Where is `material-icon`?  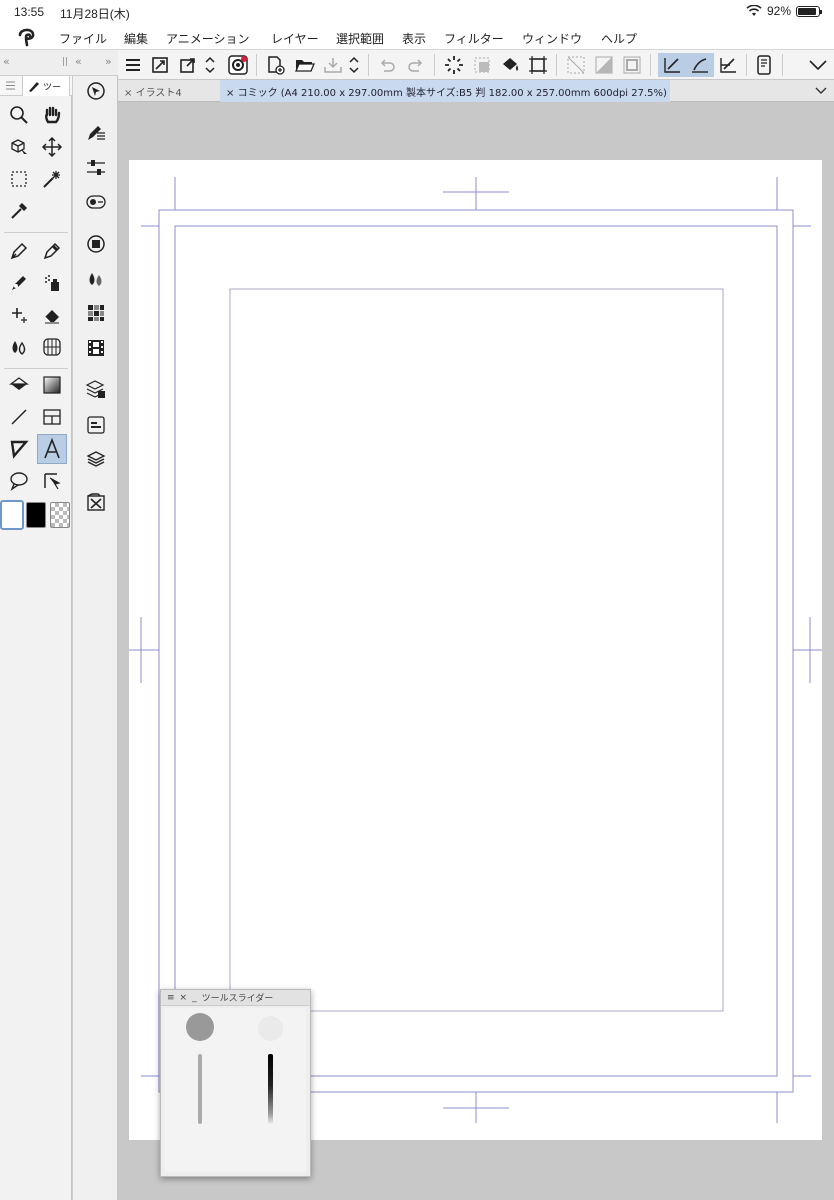 material-icon is located at coordinates (96, 502).